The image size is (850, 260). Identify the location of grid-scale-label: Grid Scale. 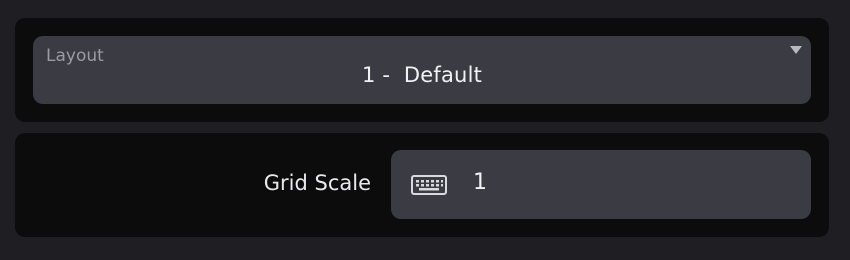
(317, 183).